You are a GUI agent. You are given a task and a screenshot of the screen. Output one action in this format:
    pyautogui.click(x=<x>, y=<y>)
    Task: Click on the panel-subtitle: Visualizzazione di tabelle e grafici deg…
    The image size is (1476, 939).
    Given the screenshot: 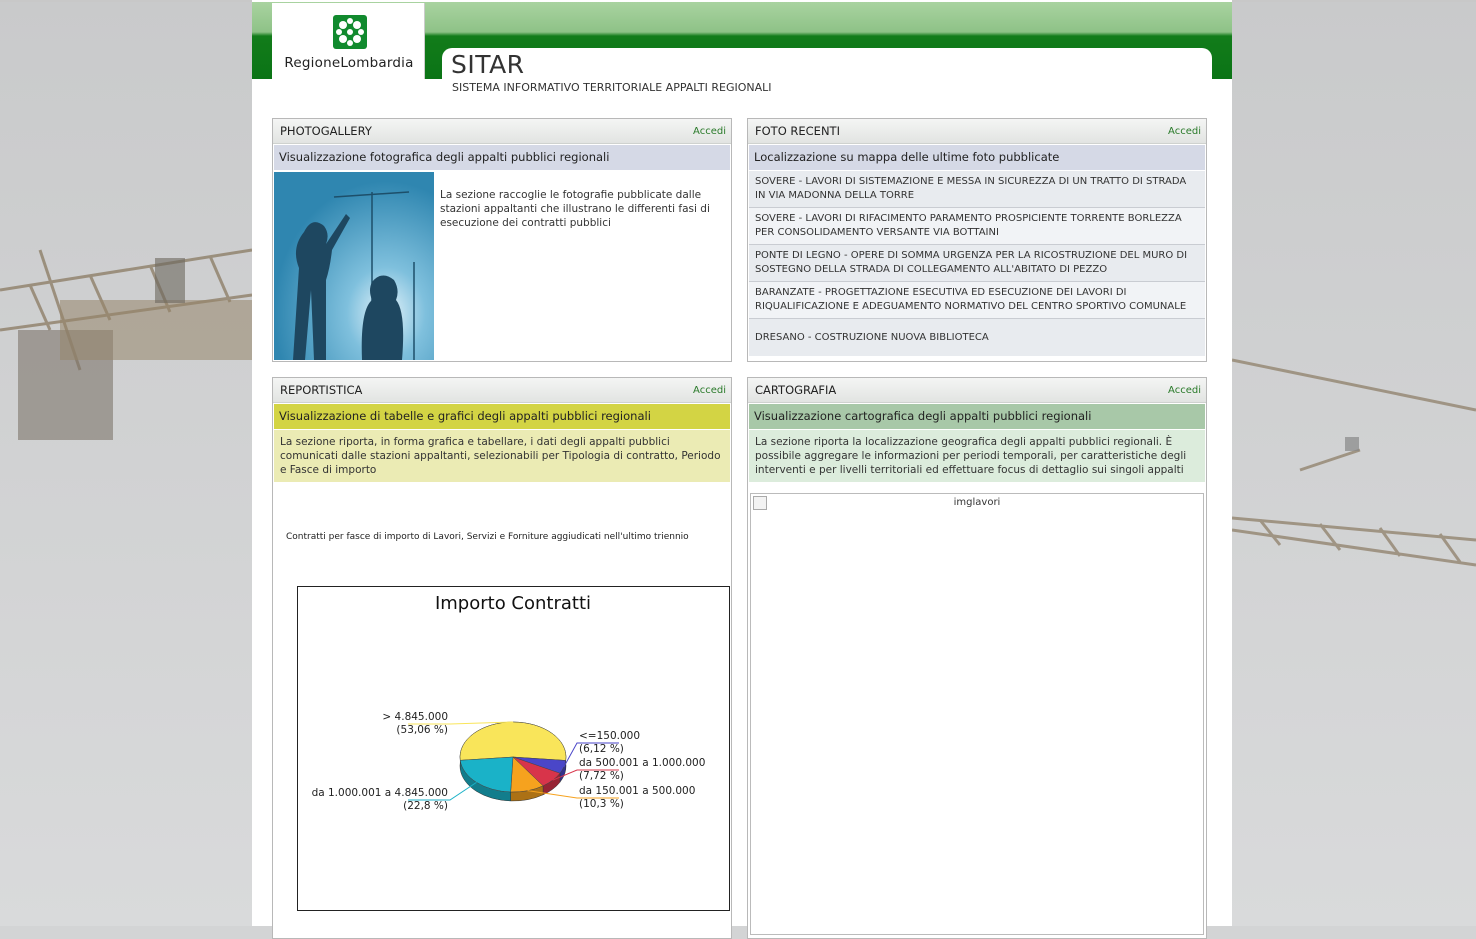 What is the action you would take?
    pyautogui.click(x=502, y=416)
    